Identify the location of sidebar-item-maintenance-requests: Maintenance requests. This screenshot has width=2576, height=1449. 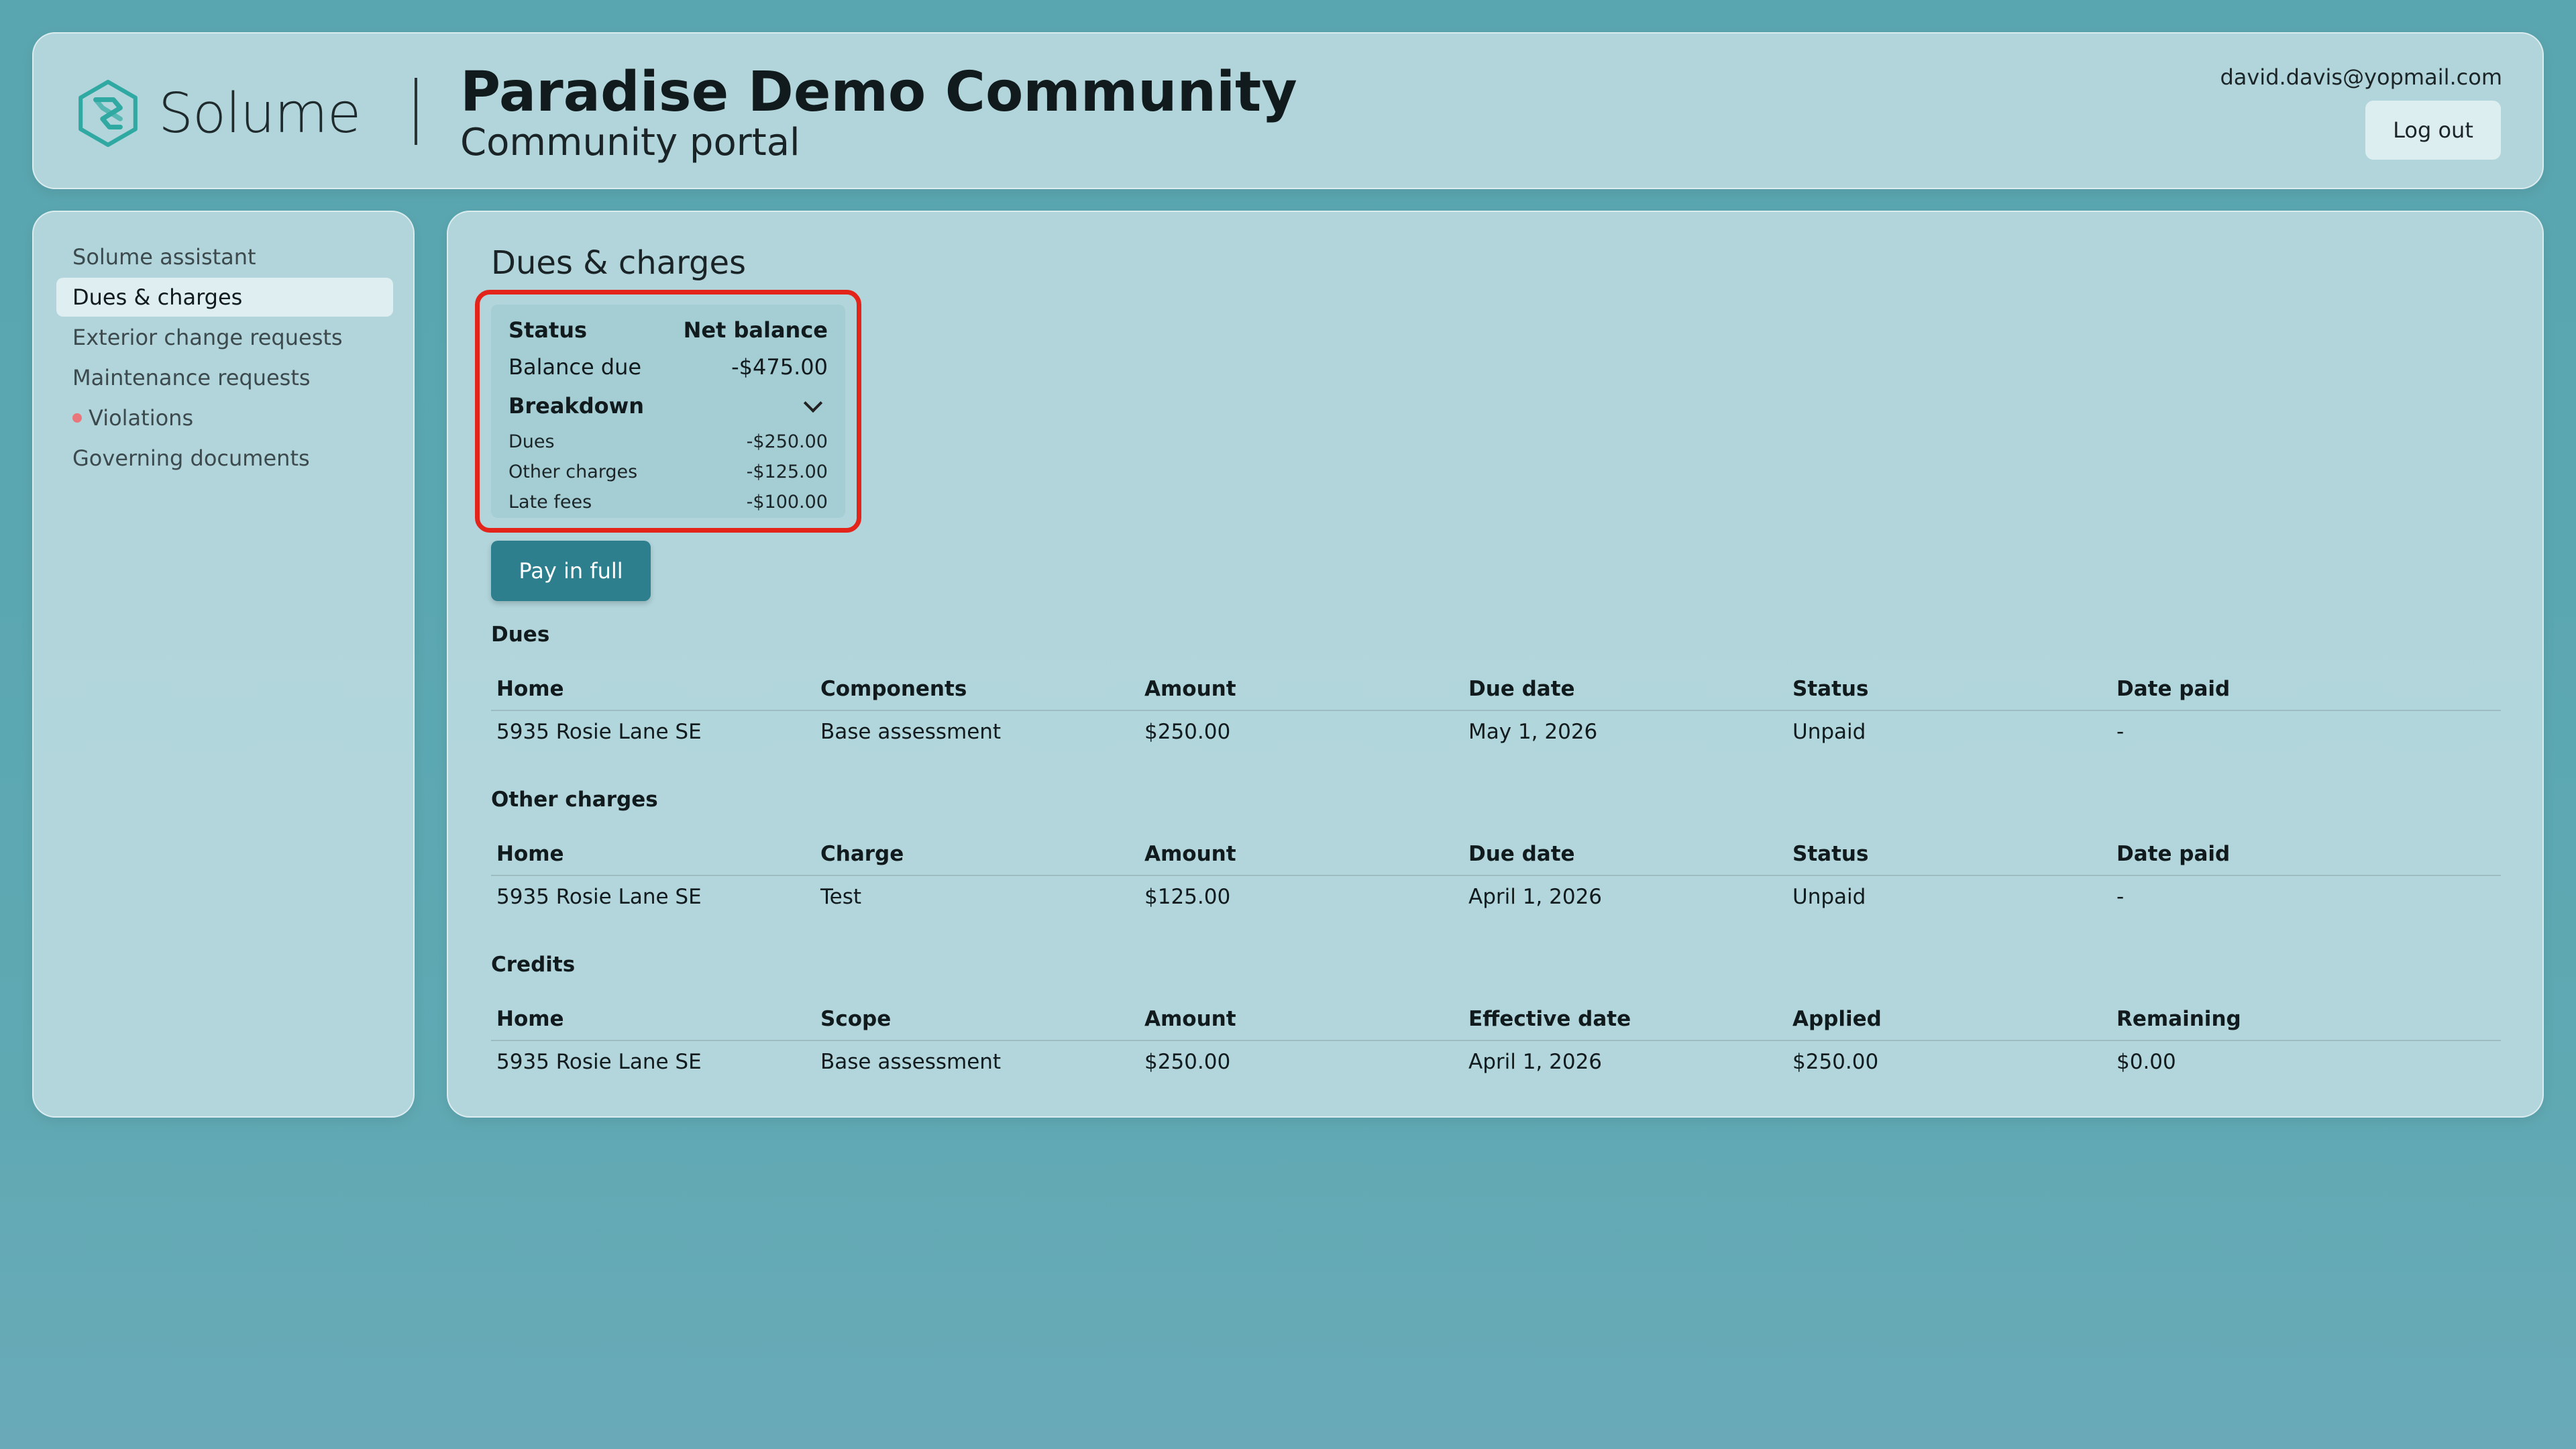
(224, 377).